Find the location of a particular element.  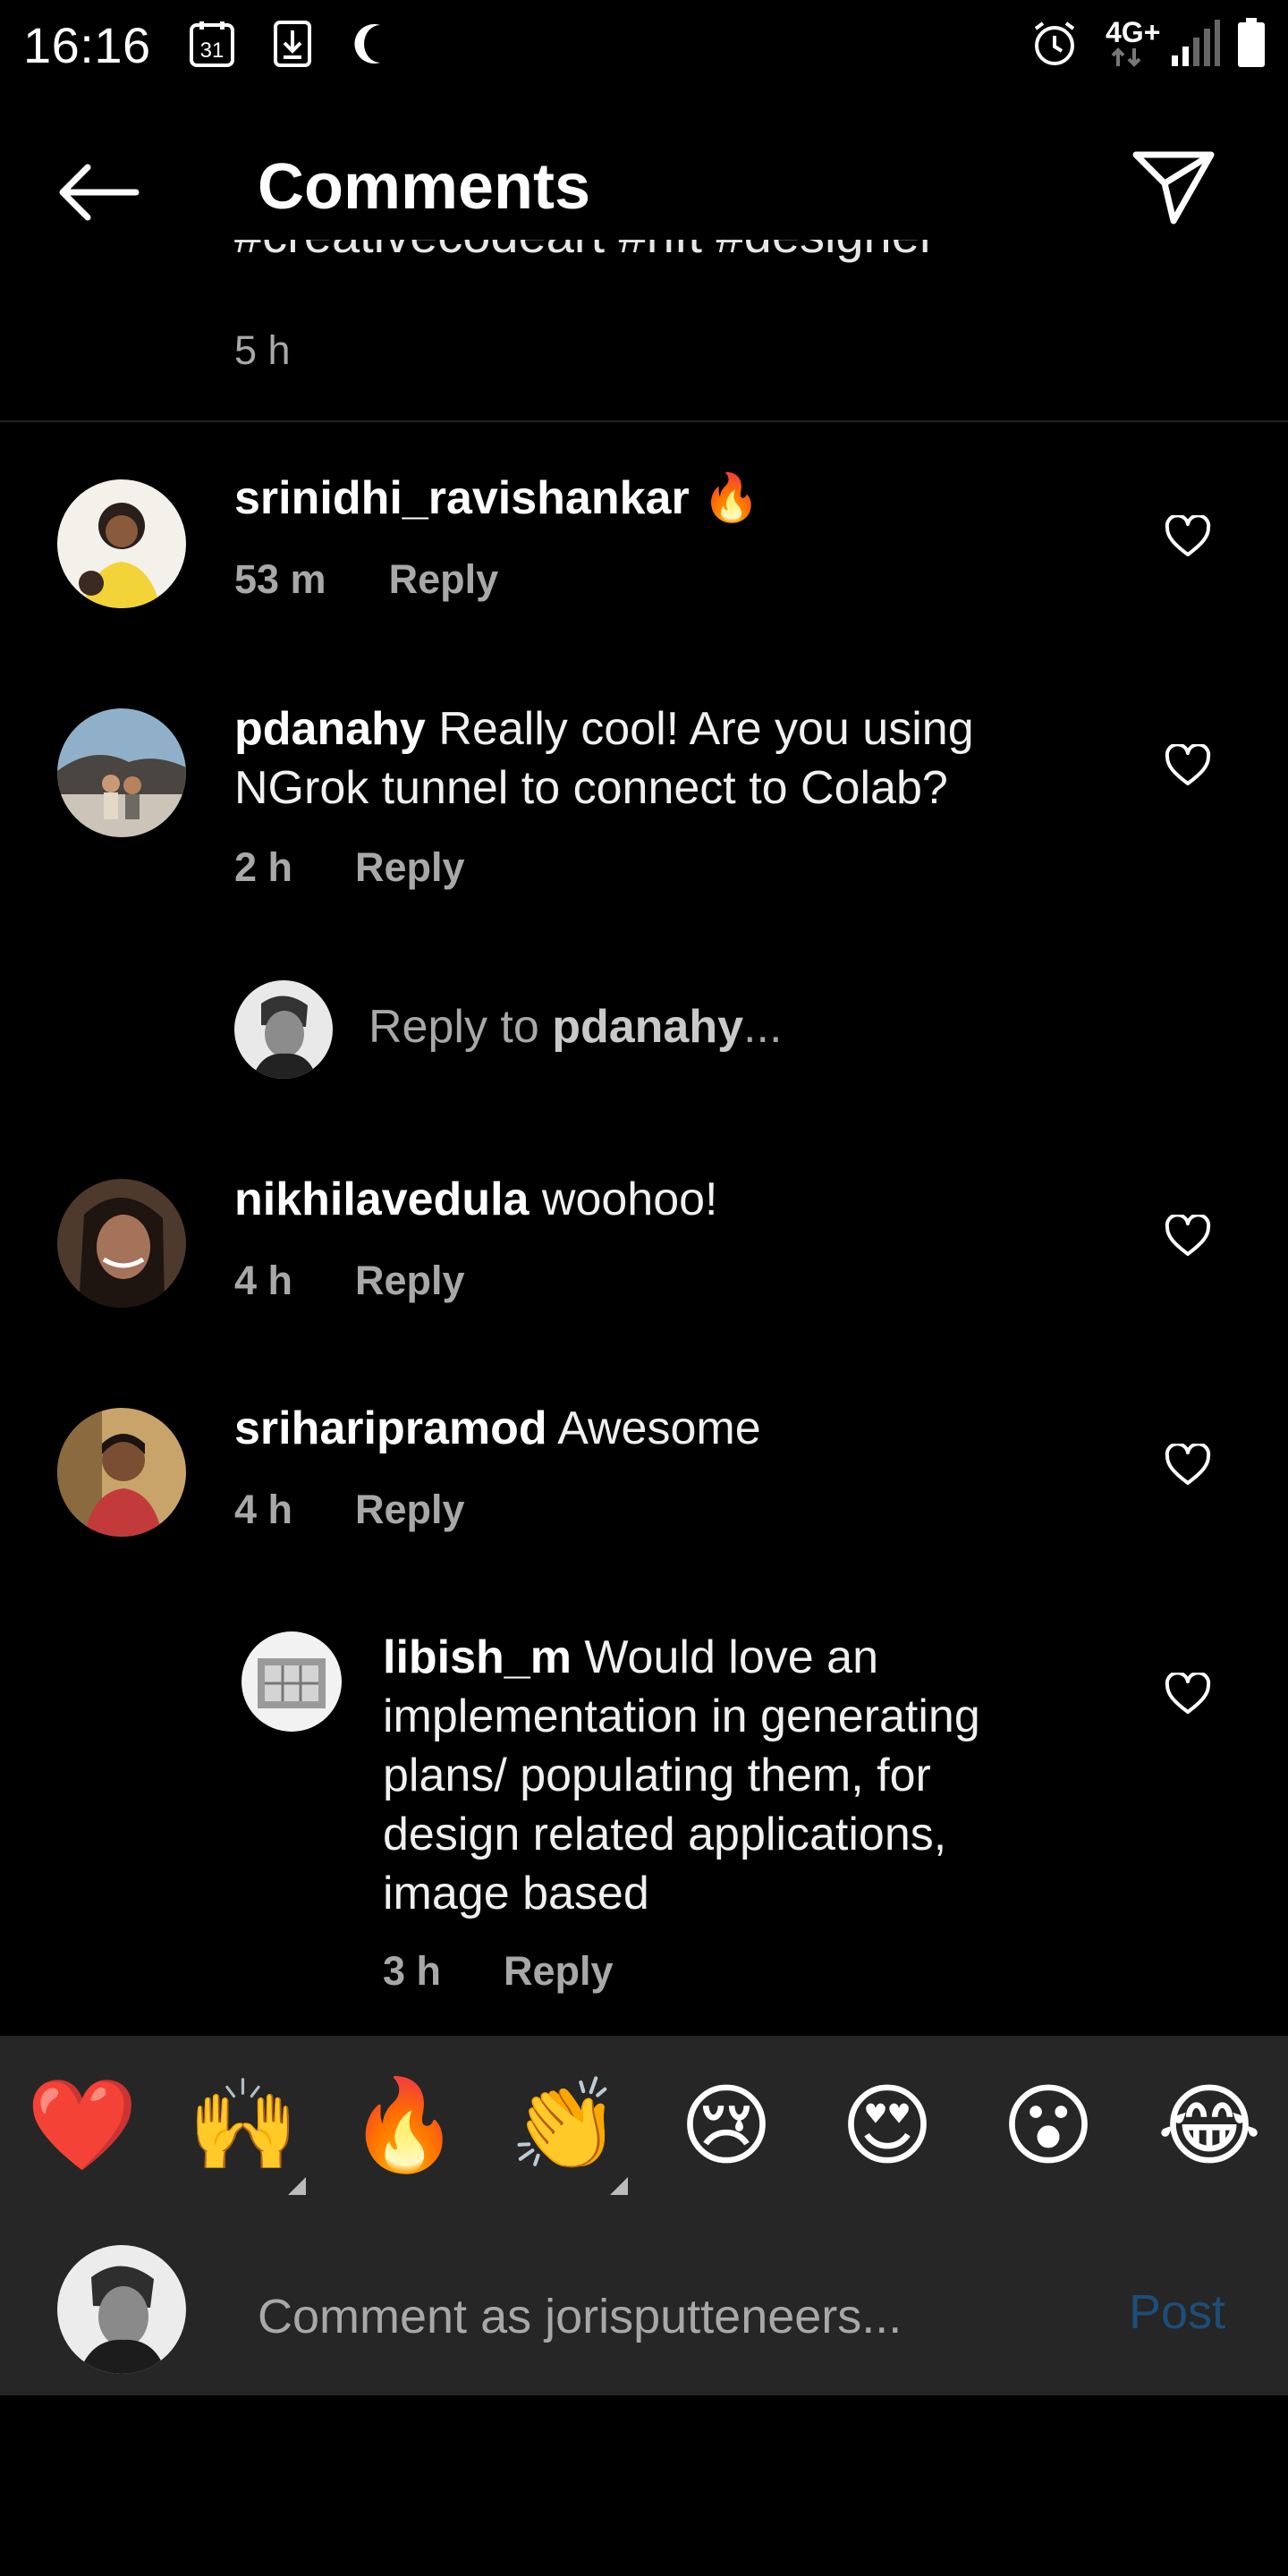

calendar-icon: 31 is located at coordinates (212, 44).